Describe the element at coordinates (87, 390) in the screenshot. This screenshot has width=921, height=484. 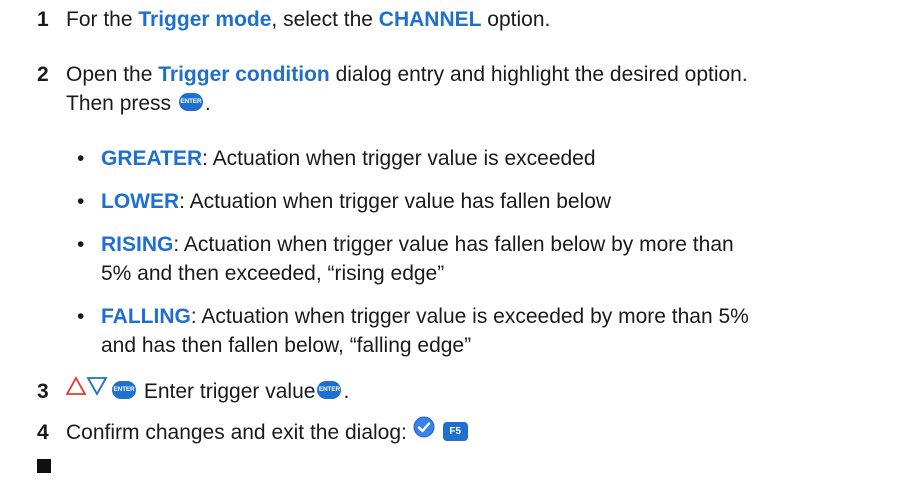
I see `up-down-arrows-icon` at that location.